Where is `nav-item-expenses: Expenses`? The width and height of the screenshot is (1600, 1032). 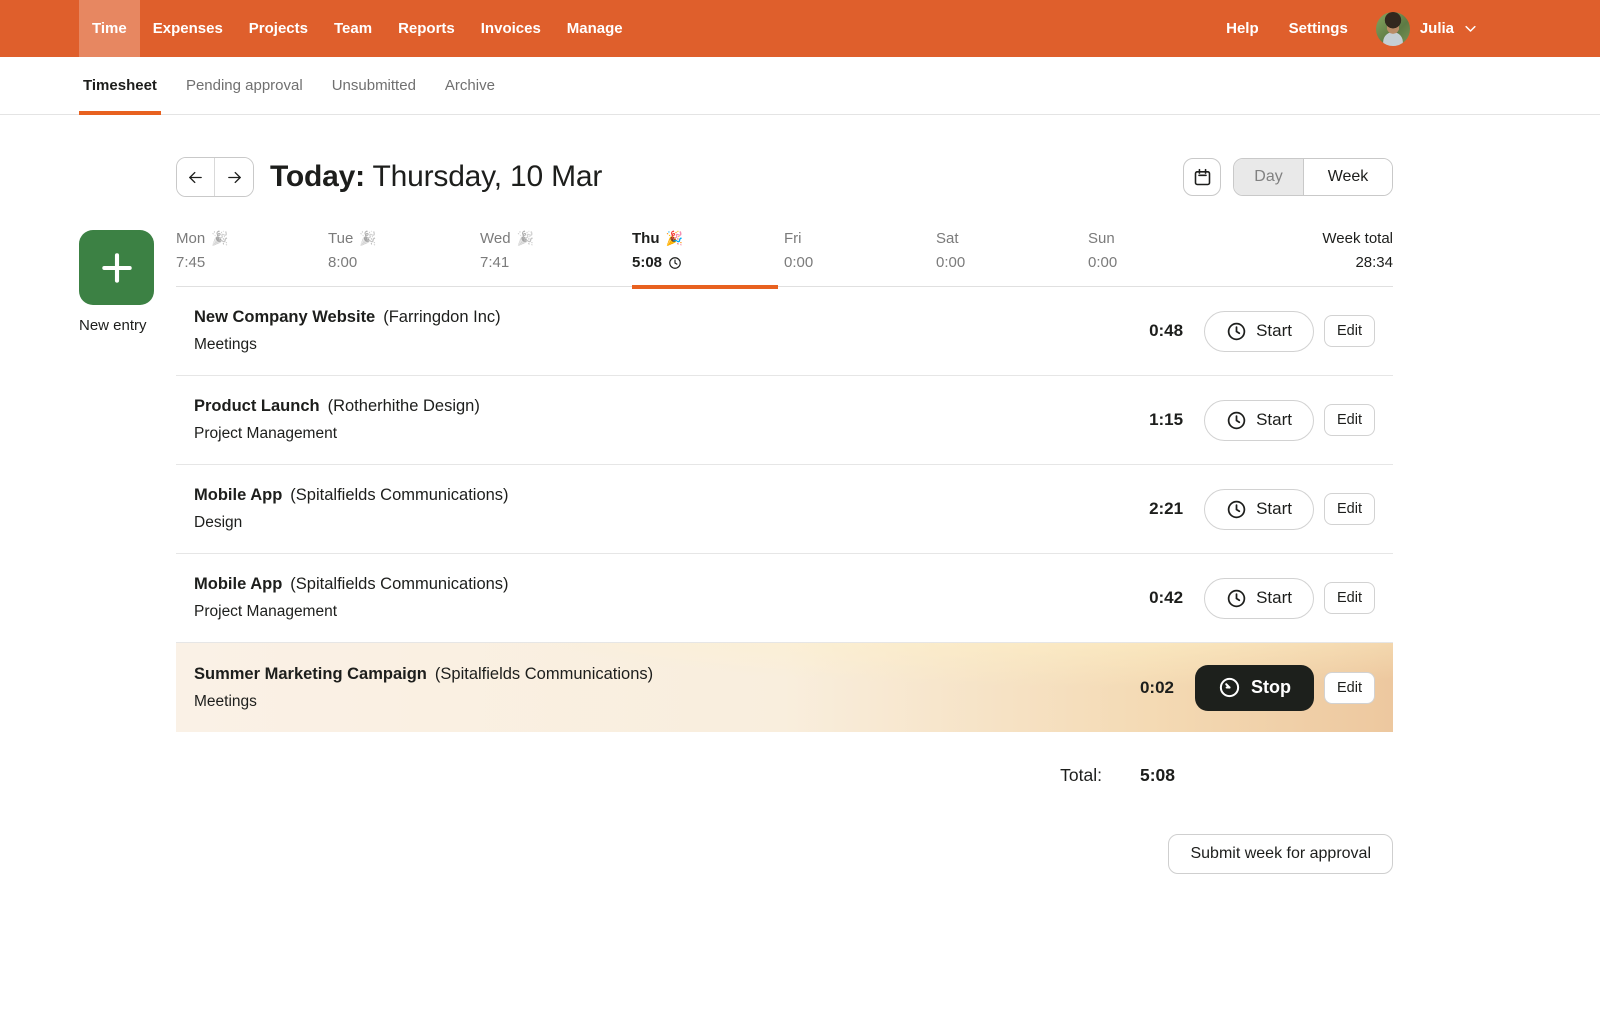 nav-item-expenses: Expenses is located at coordinates (188, 28).